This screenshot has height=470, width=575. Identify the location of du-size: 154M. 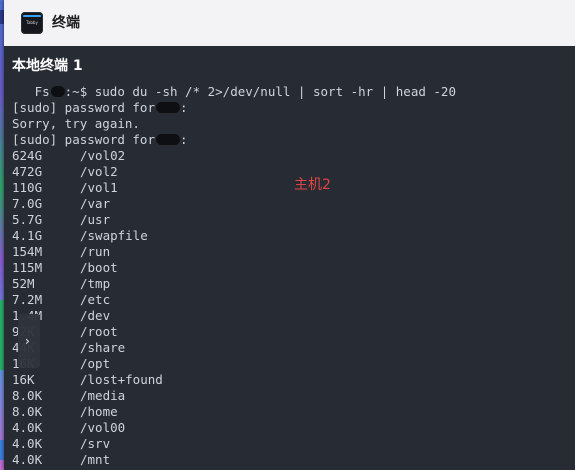
(27, 251).